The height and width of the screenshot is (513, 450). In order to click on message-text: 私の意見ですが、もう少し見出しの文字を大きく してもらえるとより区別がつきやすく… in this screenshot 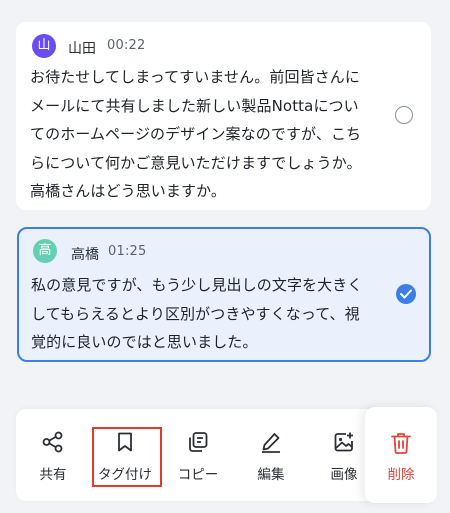, I will do `click(197, 313)`.